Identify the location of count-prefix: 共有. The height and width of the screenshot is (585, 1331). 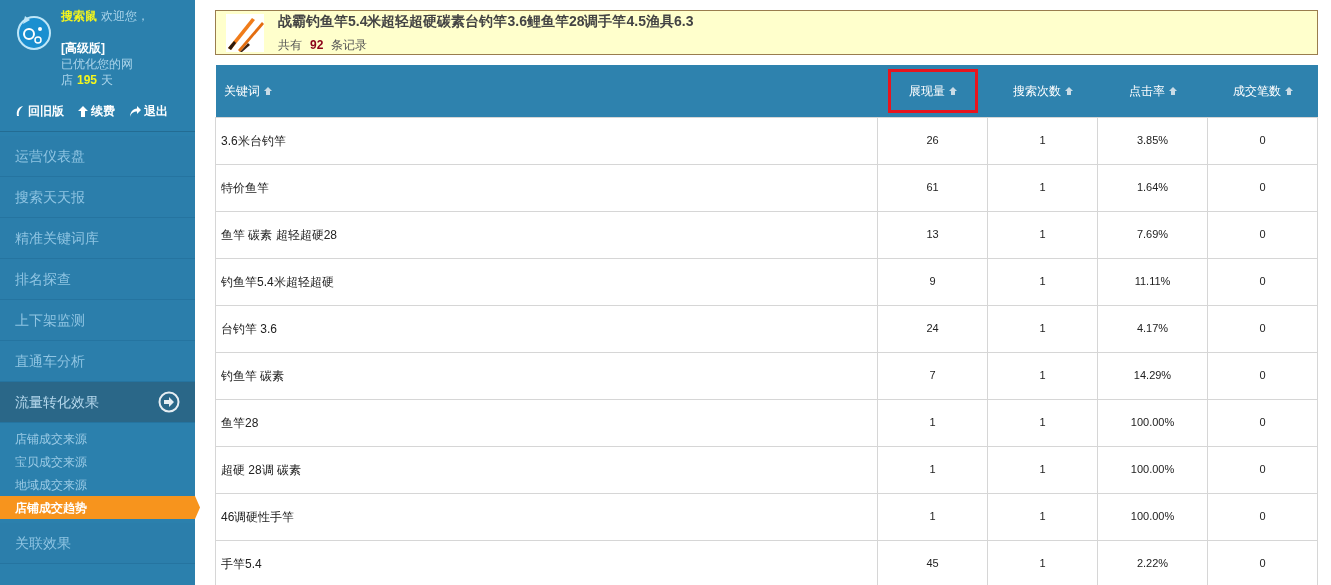
(290, 45).